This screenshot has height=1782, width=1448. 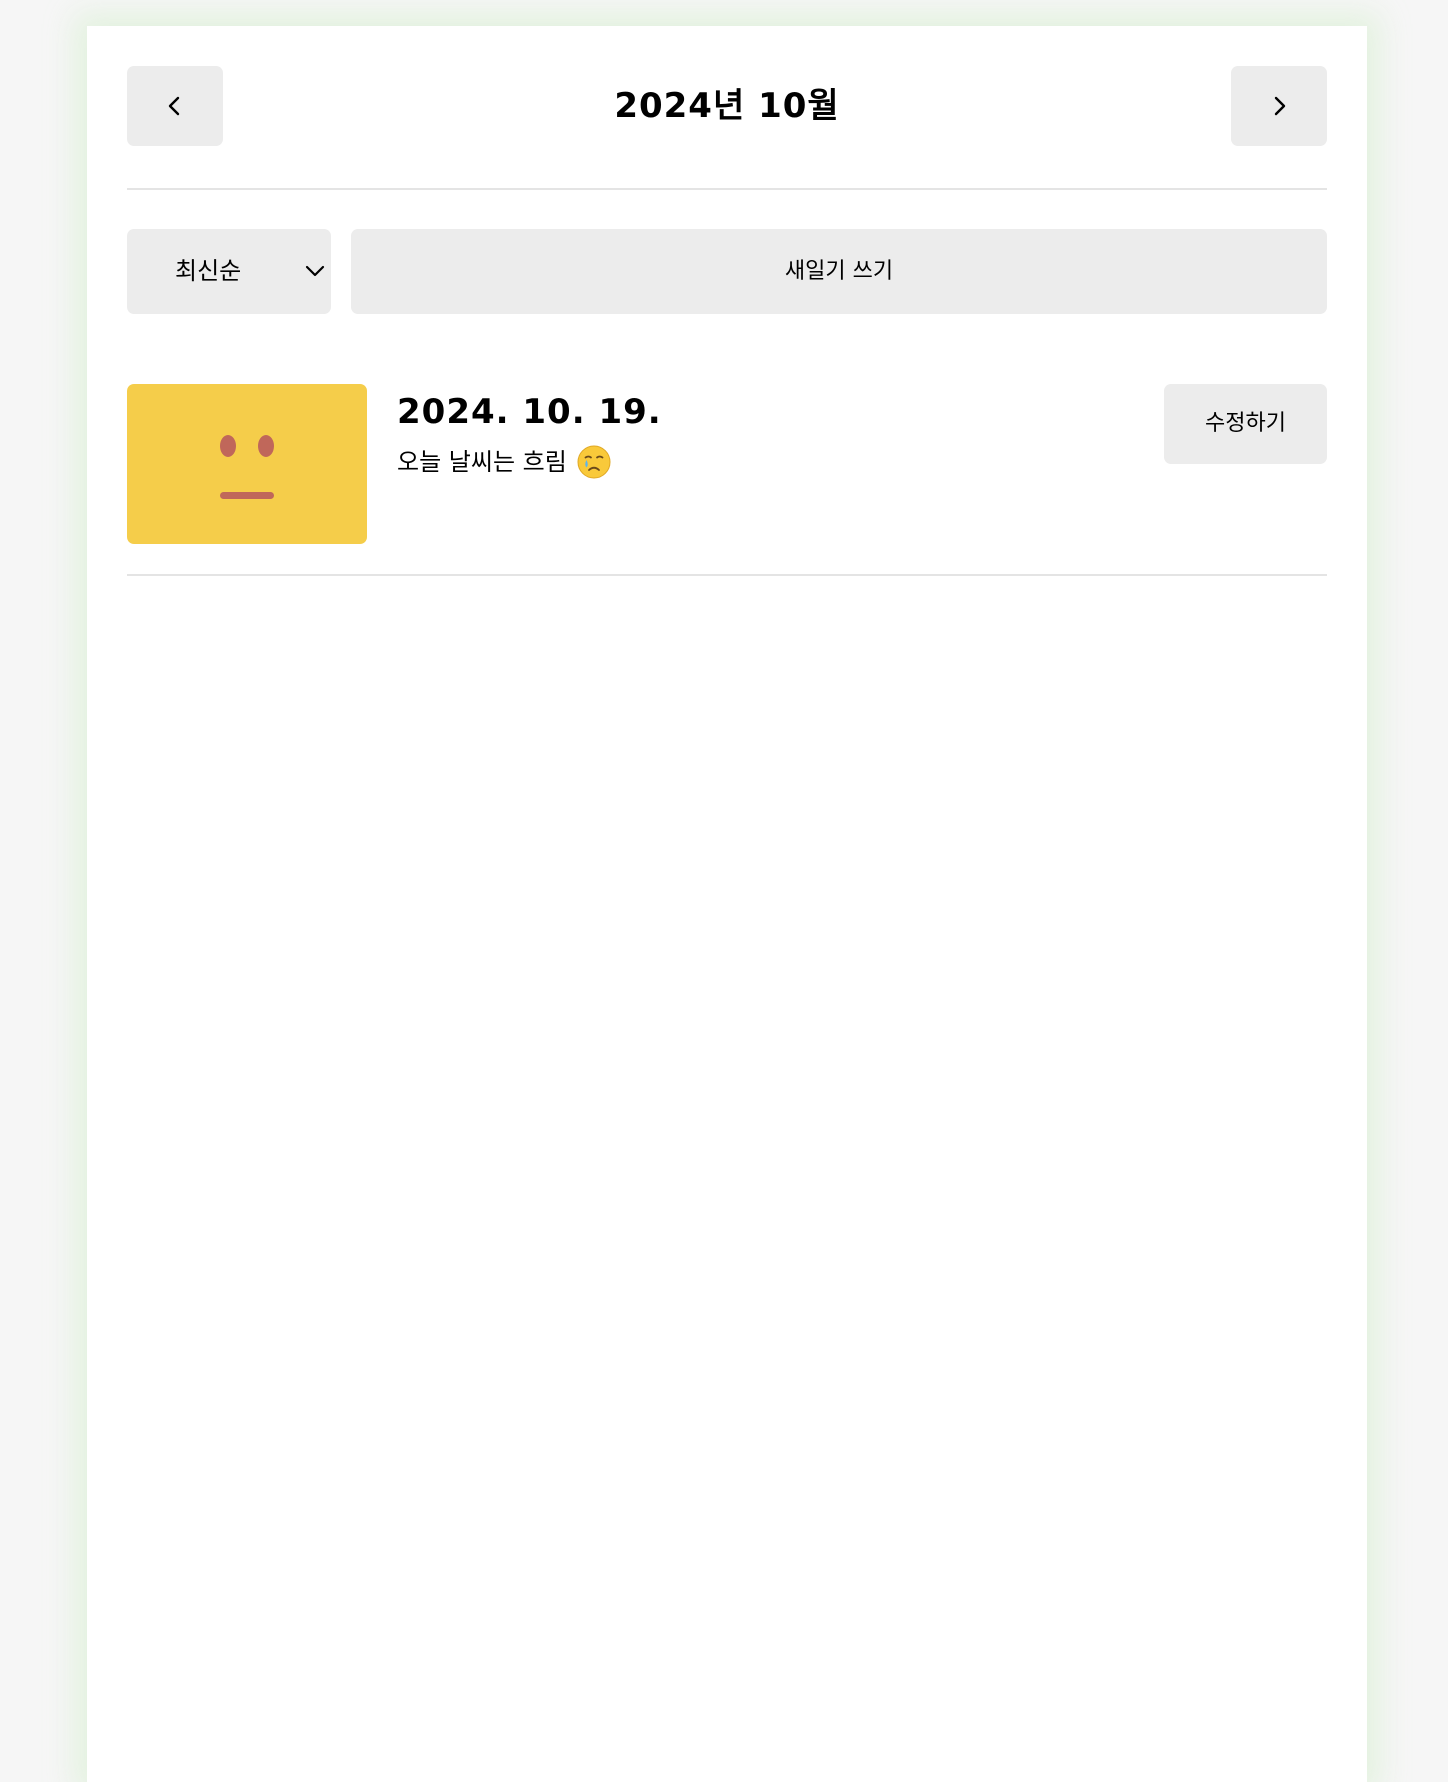 I want to click on diary-date: 2024. 10. 19., so click(x=529, y=412).